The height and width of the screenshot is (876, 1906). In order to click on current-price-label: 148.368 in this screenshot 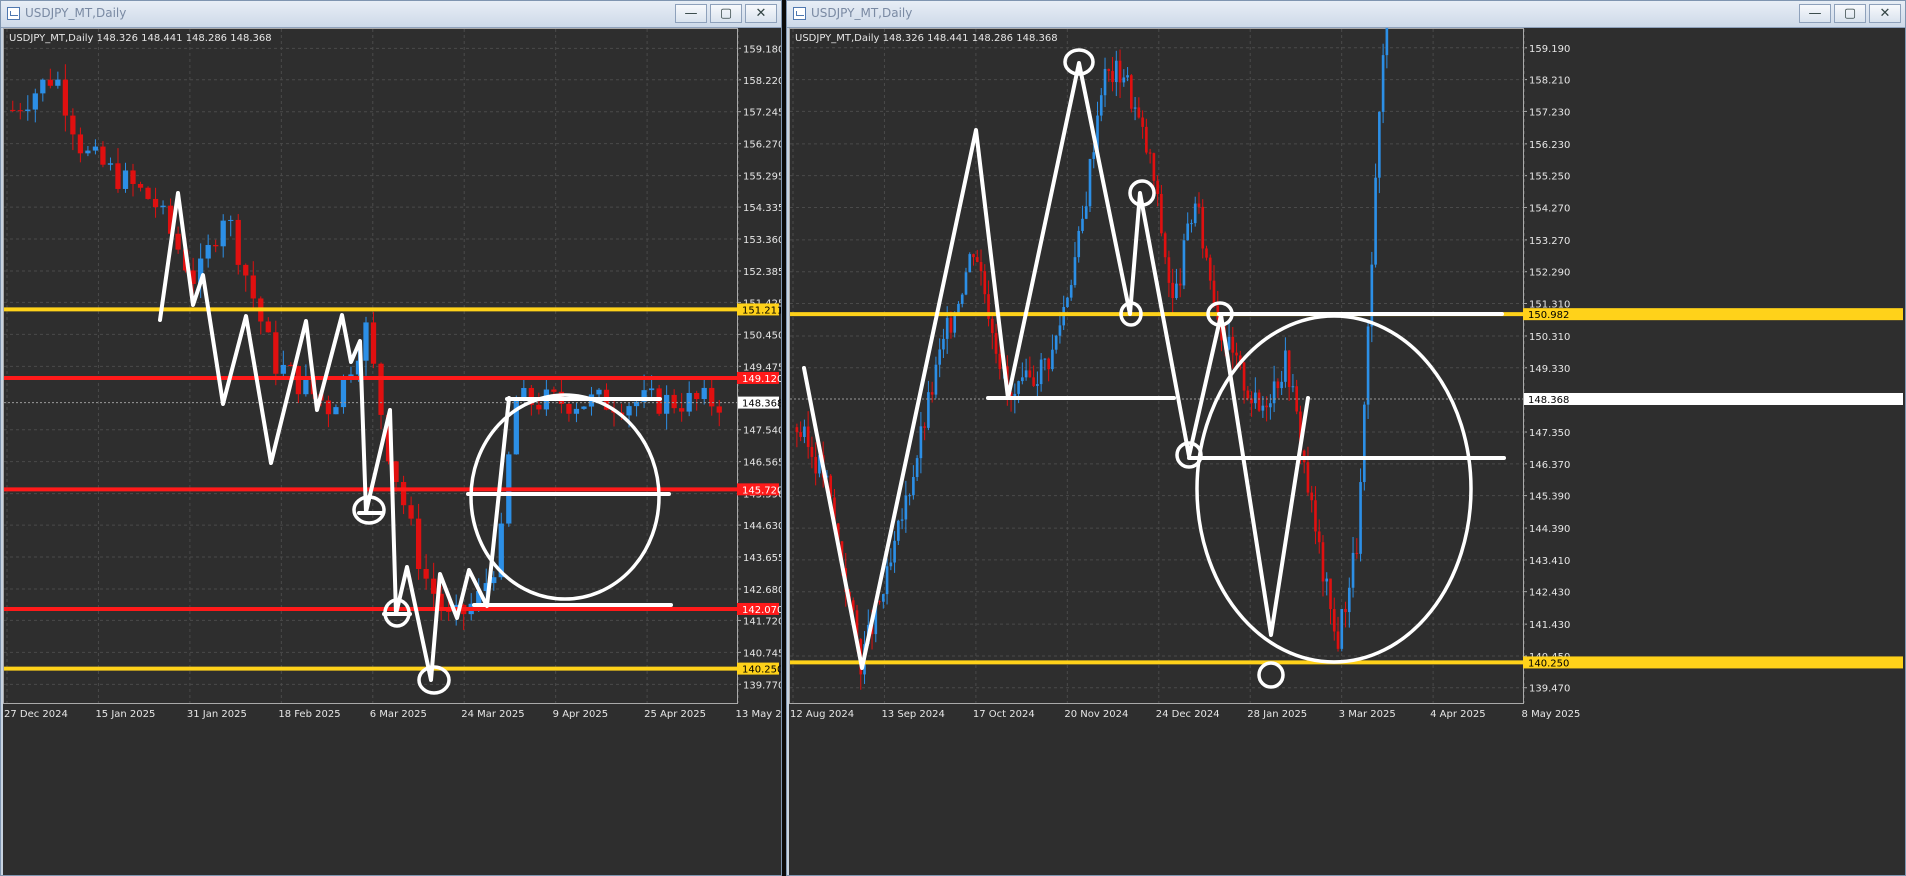, I will do `click(761, 404)`.